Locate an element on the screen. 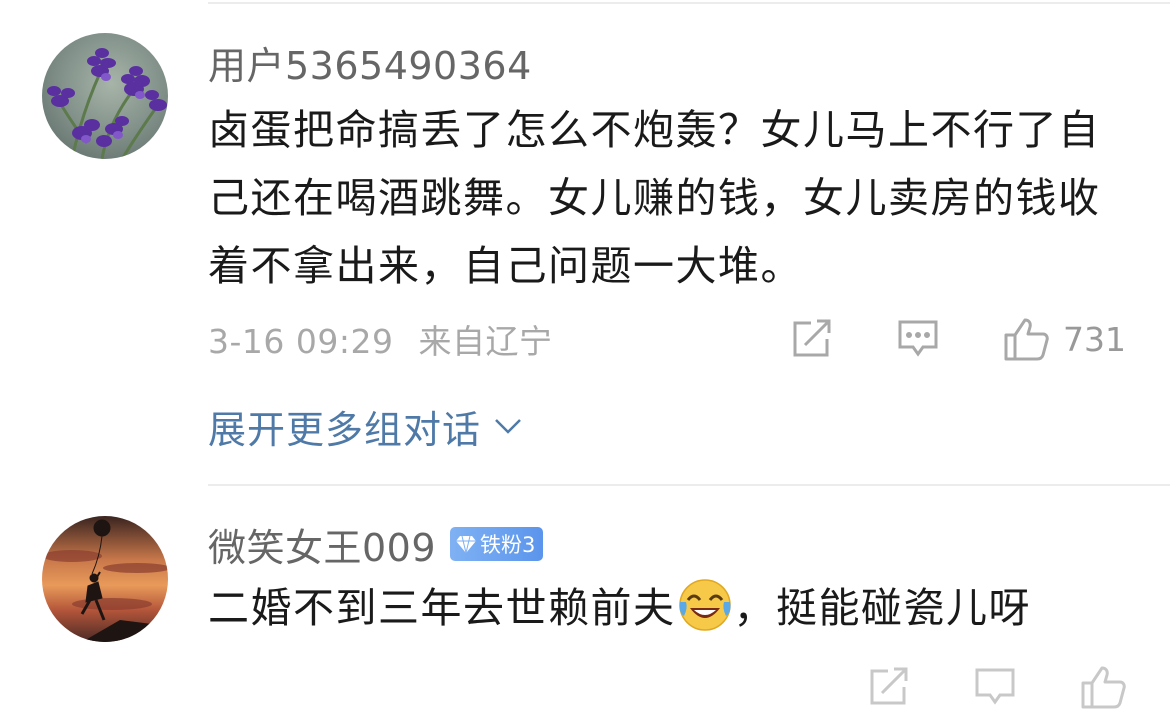 The width and height of the screenshot is (1170, 712). comment-text-part: ，挺能碰瓷儿呀 is located at coordinates (882, 608).